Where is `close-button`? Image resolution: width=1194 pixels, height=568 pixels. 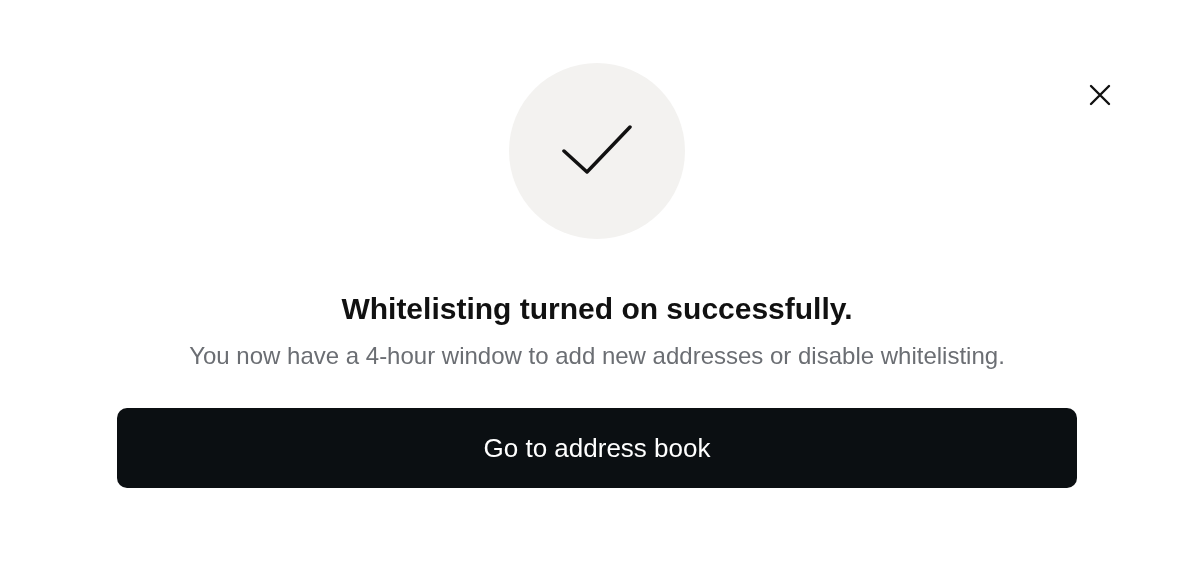 close-button is located at coordinates (1100, 95).